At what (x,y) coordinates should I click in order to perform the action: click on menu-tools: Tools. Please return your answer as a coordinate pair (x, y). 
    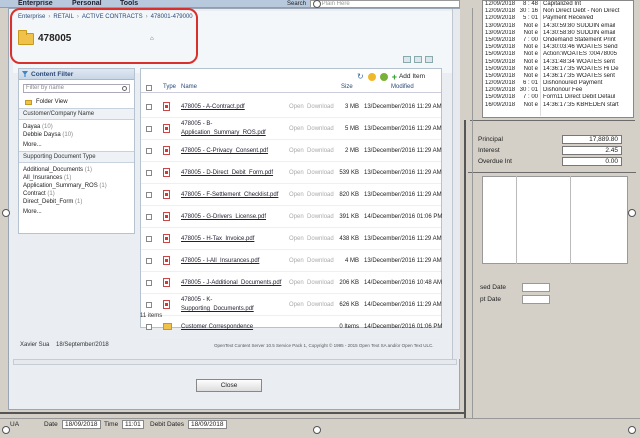
    Looking at the image, I should click on (129, 4).